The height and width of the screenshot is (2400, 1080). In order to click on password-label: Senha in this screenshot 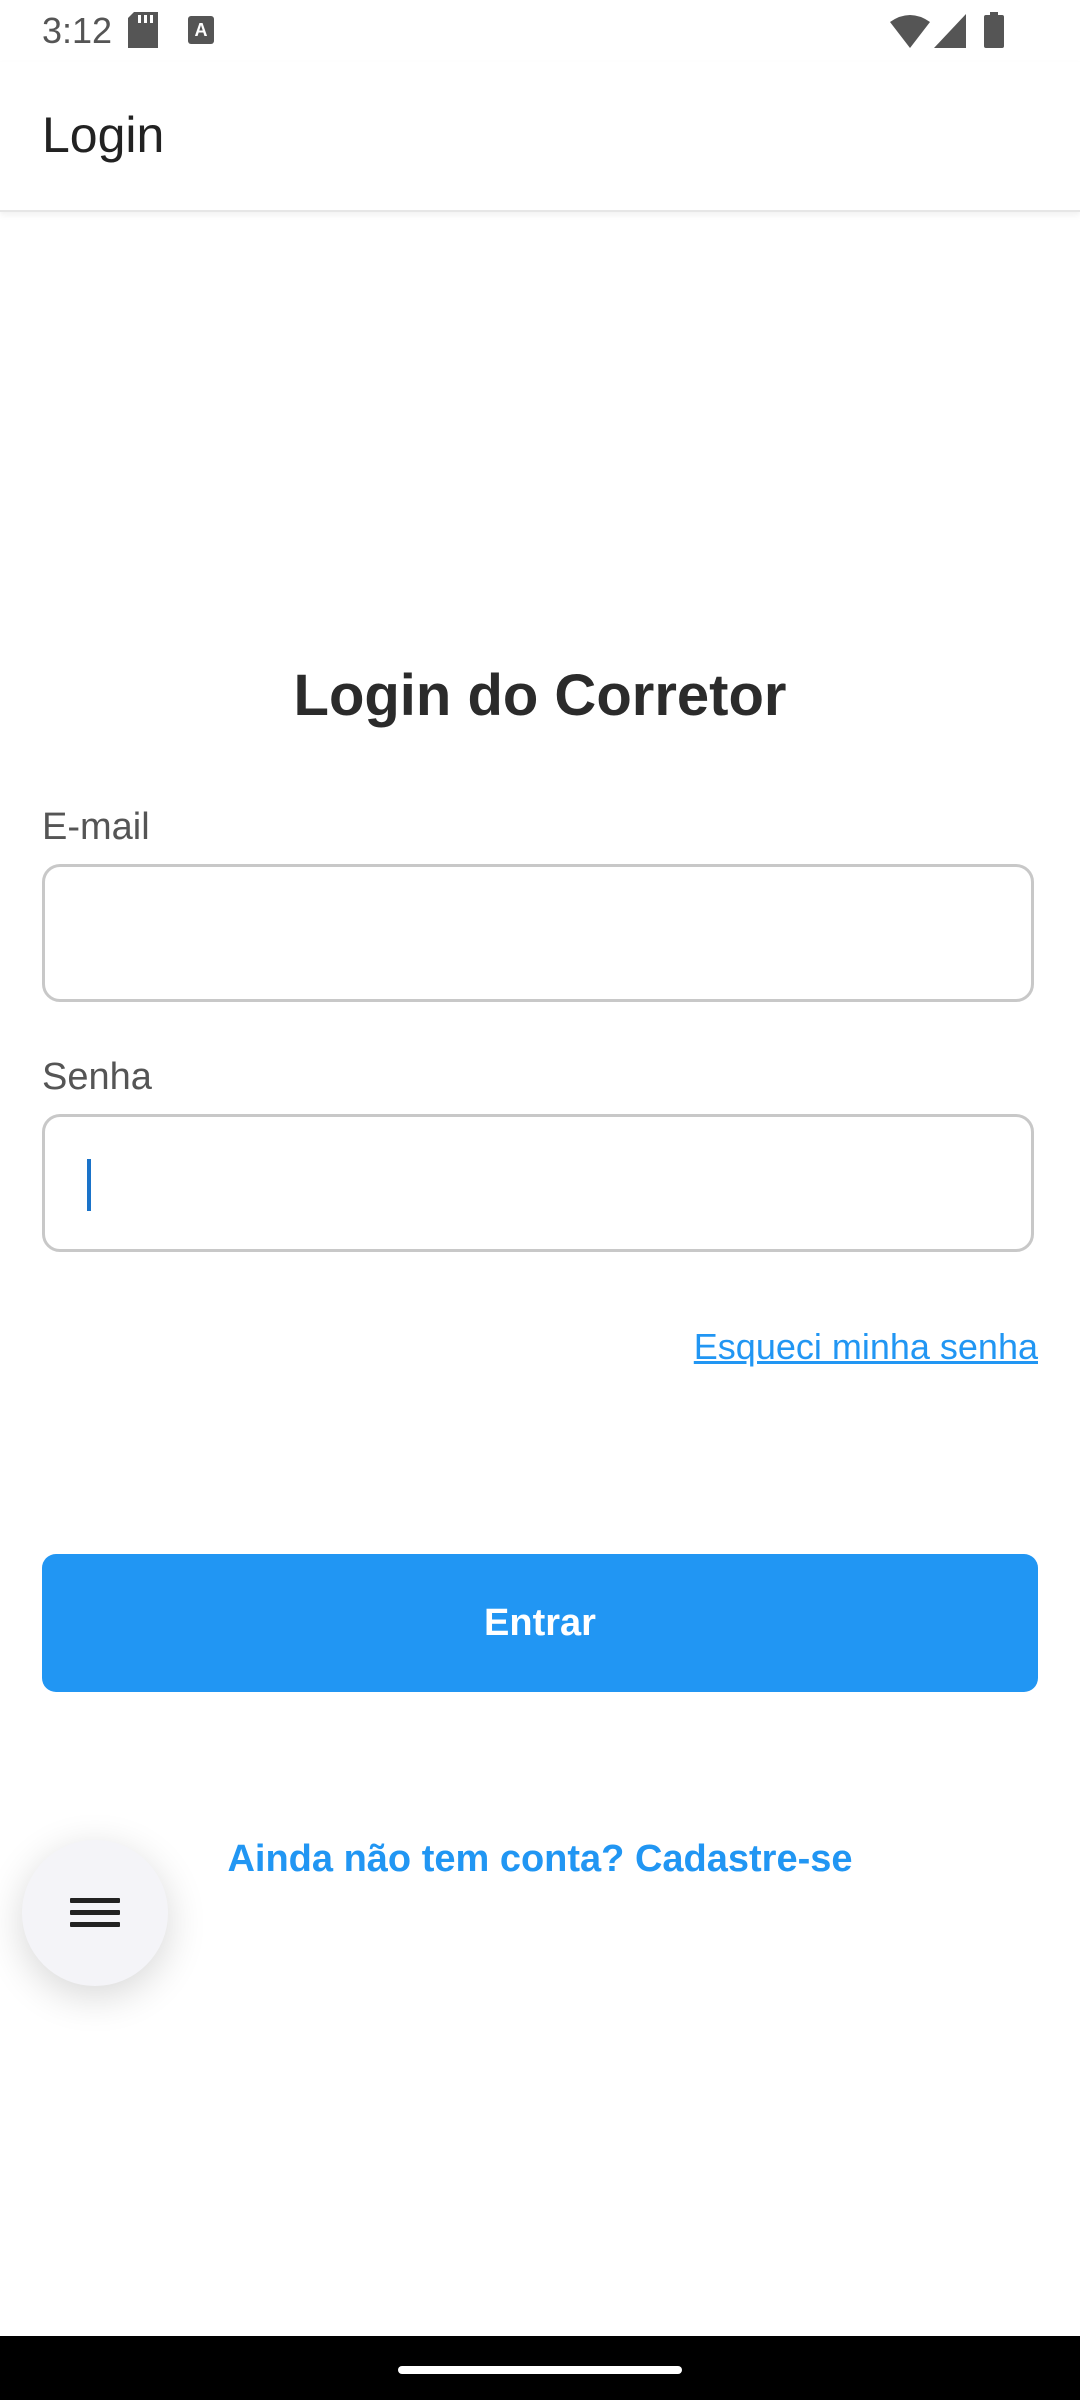, I will do `click(97, 1077)`.